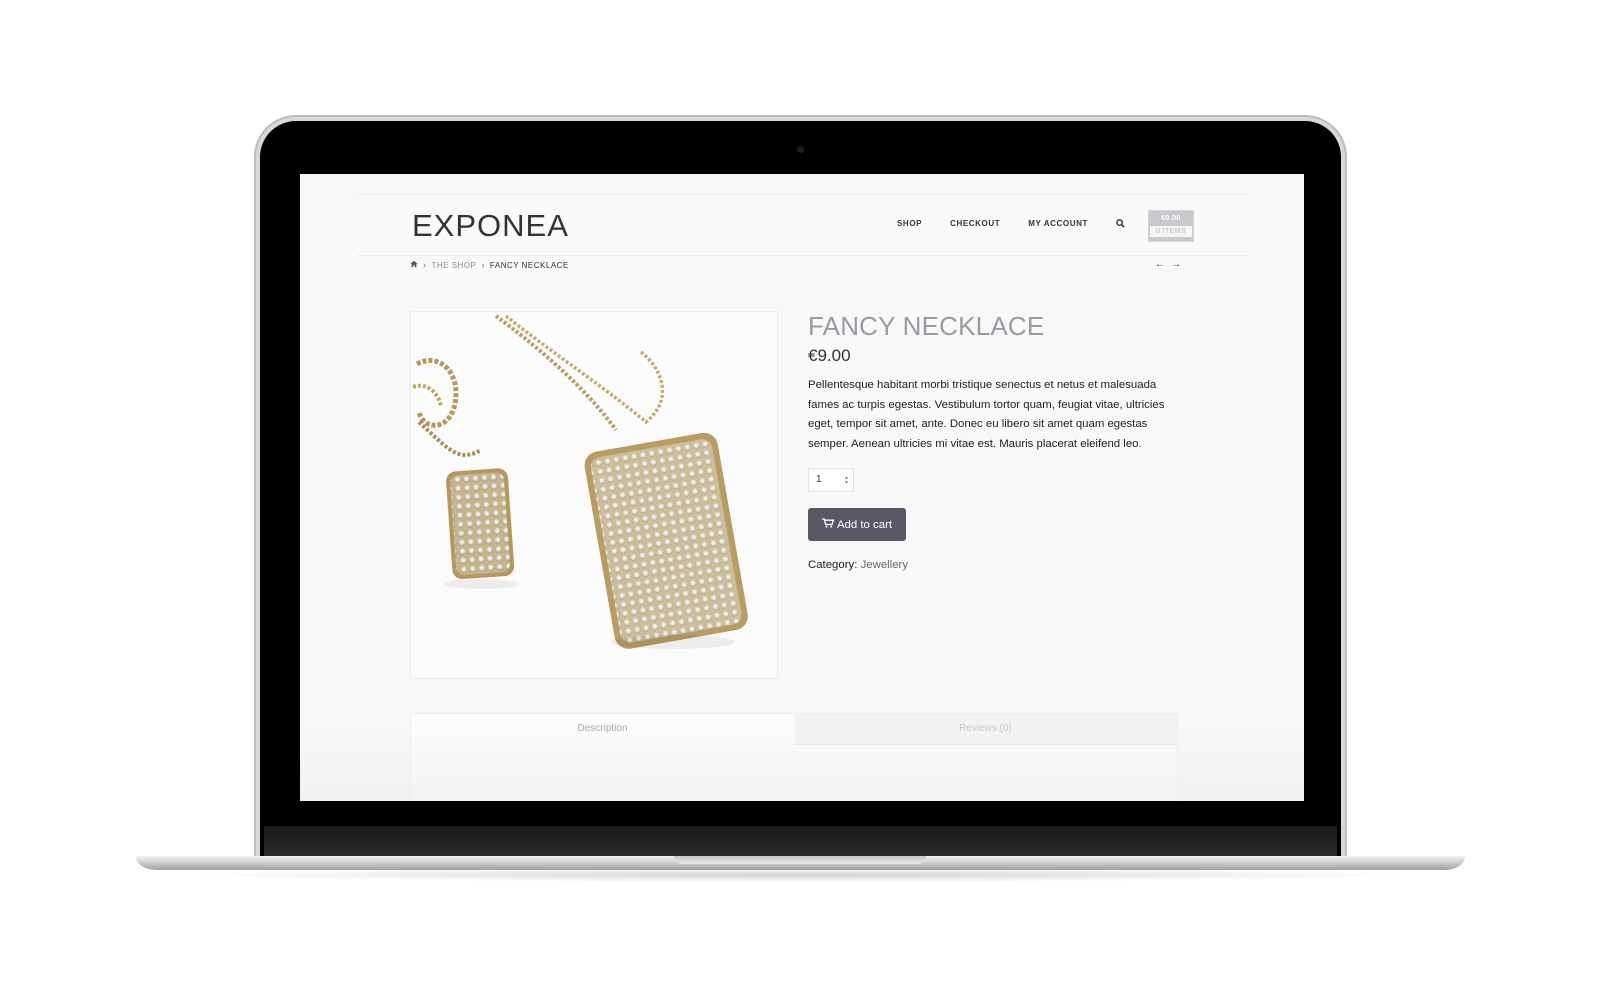  Describe the element at coordinates (833, 565) in the screenshot. I see `category-label: Category:` at that location.